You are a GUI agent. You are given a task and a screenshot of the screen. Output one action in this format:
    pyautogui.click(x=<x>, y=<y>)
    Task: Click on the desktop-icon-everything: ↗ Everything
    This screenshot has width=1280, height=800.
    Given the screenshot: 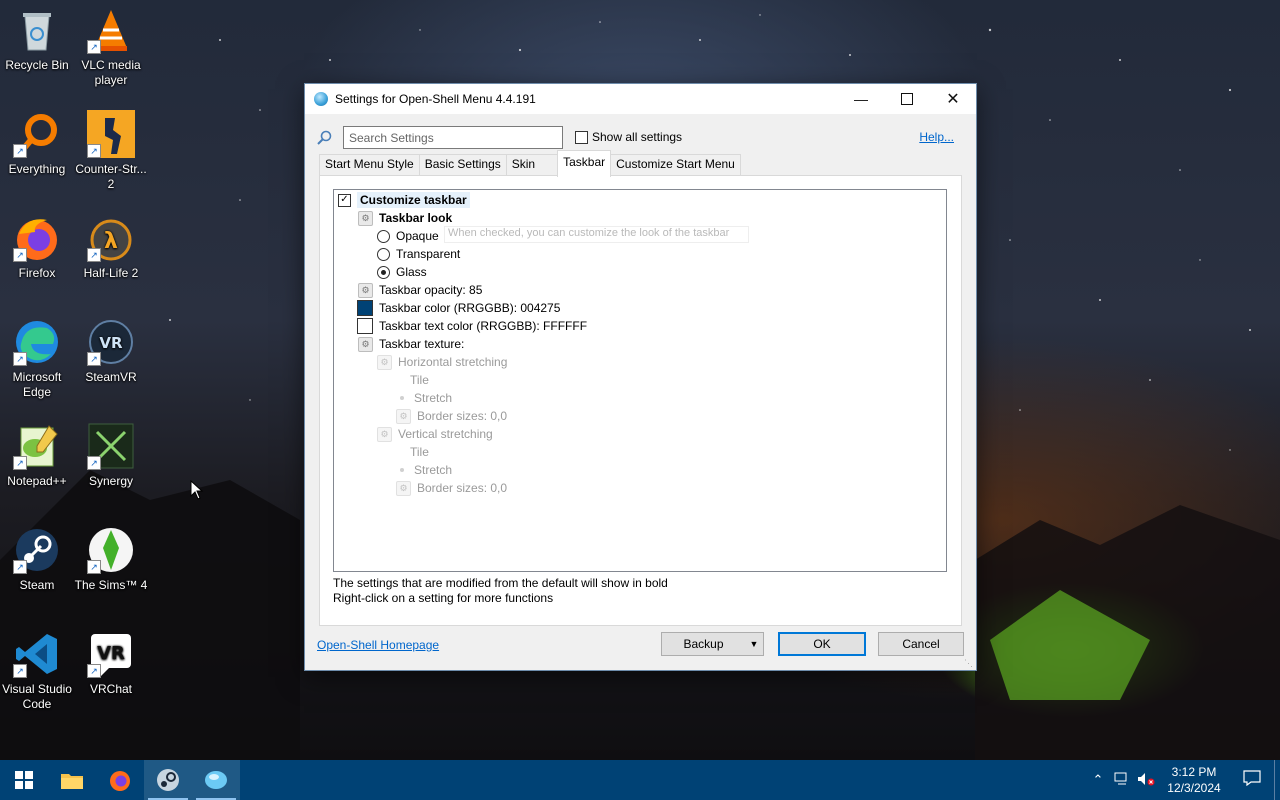 What is the action you would take?
    pyautogui.click(x=37, y=143)
    